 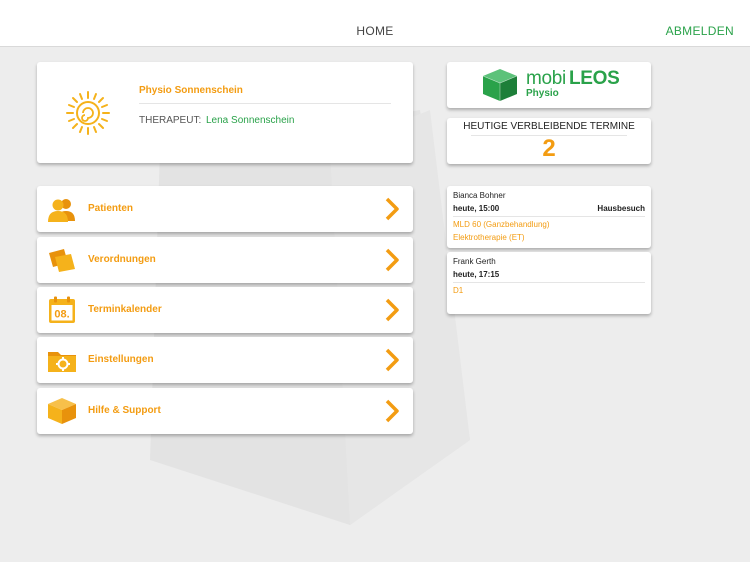 I want to click on appointment-patient-name: Frank Gerth, so click(x=474, y=261).